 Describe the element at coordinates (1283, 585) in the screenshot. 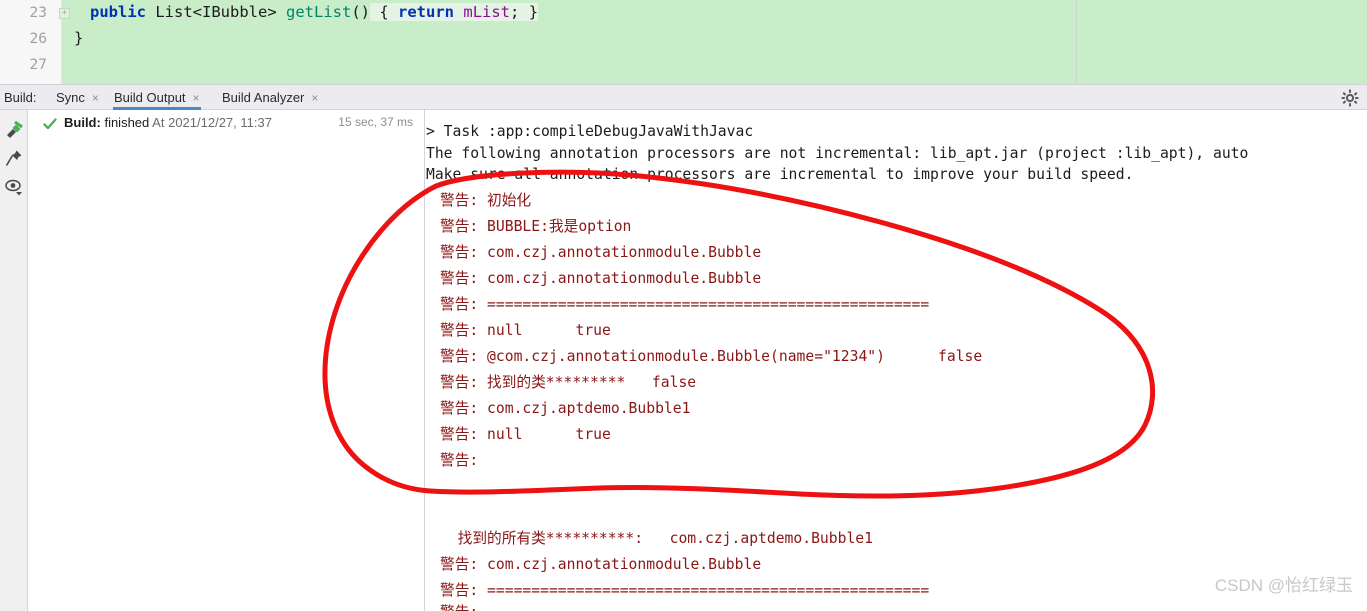

I see `csdn-watermark: CSDN @怡红绿玉` at that location.